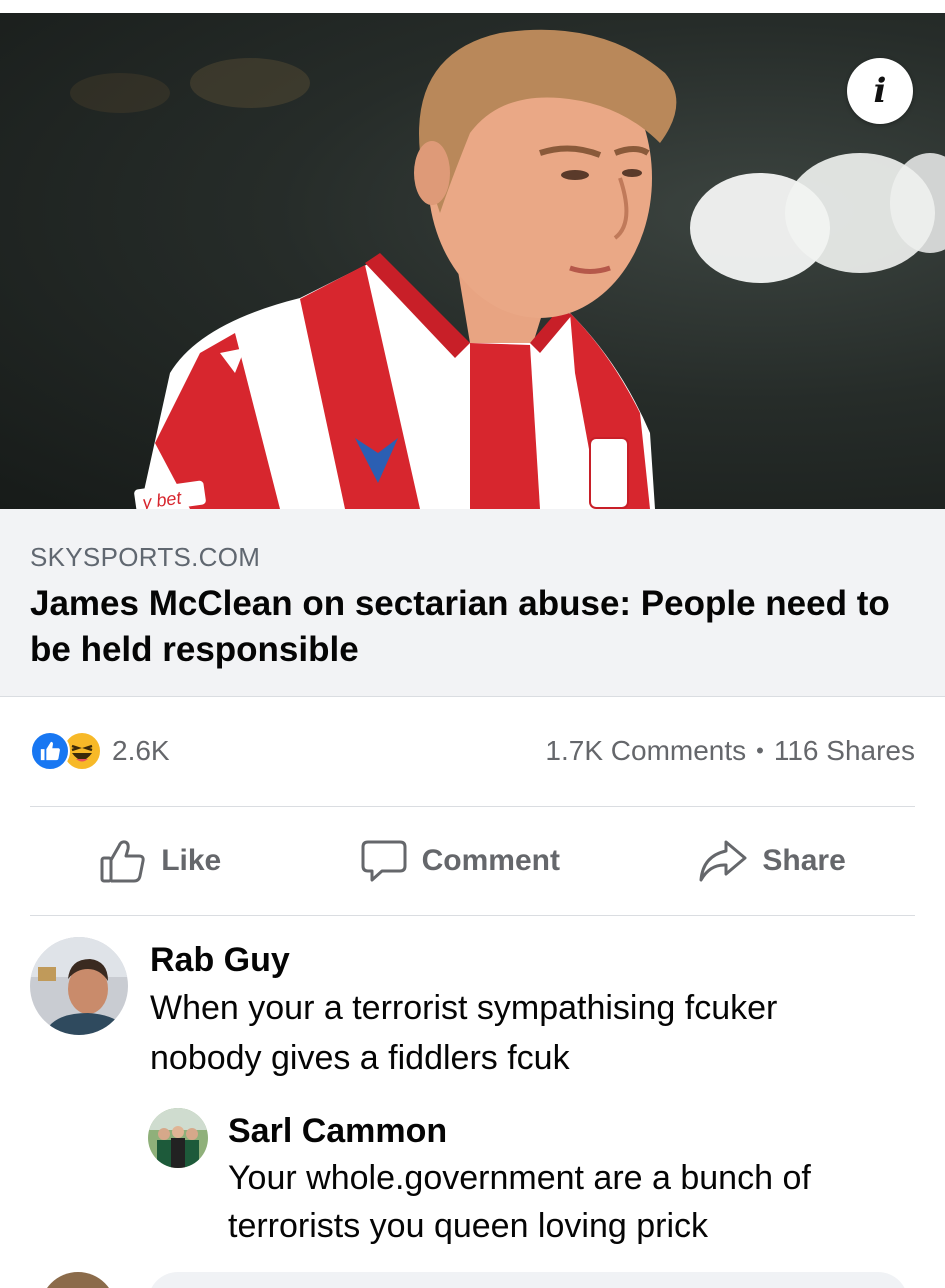  What do you see at coordinates (122, 860) in the screenshot?
I see `thumbs-up-icon` at bounding box center [122, 860].